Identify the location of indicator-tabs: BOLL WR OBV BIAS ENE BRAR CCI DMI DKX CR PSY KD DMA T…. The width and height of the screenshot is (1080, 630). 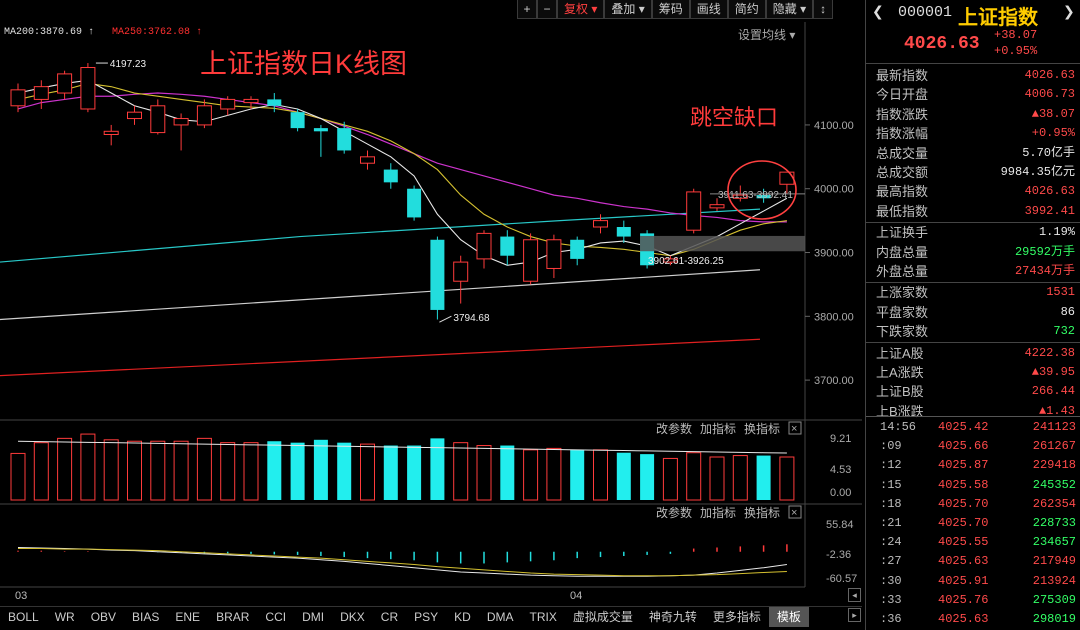
(431, 616).